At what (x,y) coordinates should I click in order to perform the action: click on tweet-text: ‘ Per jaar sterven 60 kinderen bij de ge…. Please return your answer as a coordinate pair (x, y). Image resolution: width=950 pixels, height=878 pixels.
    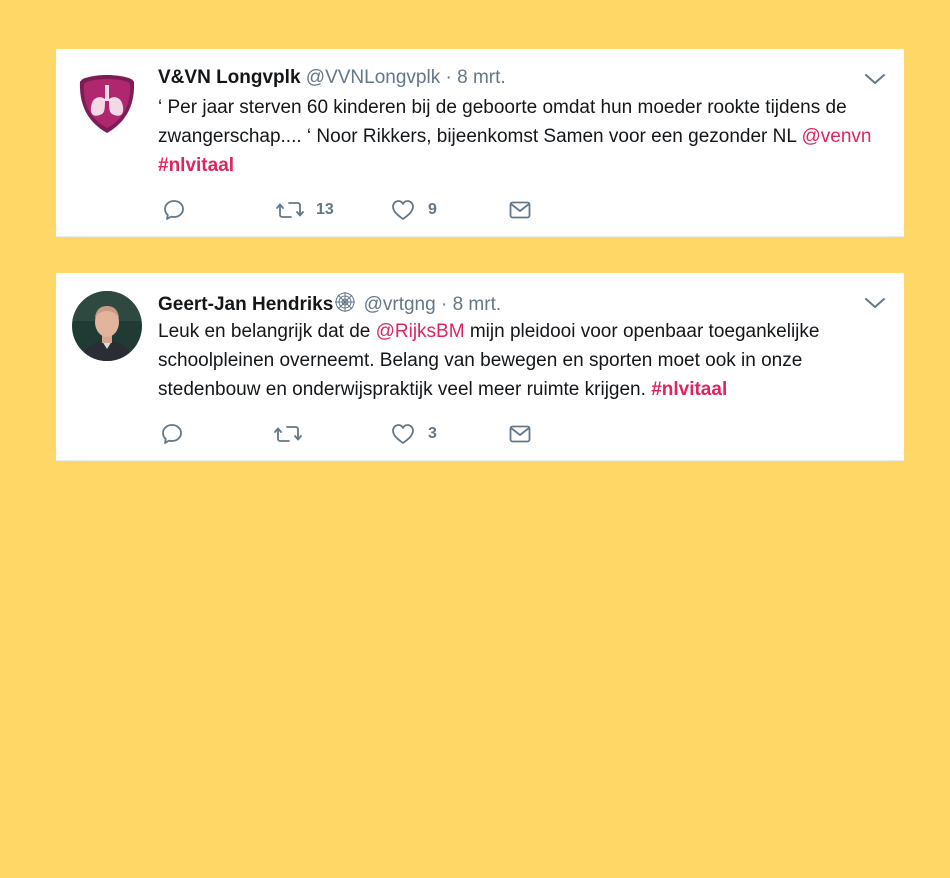
    Looking at the image, I should click on (523, 136).